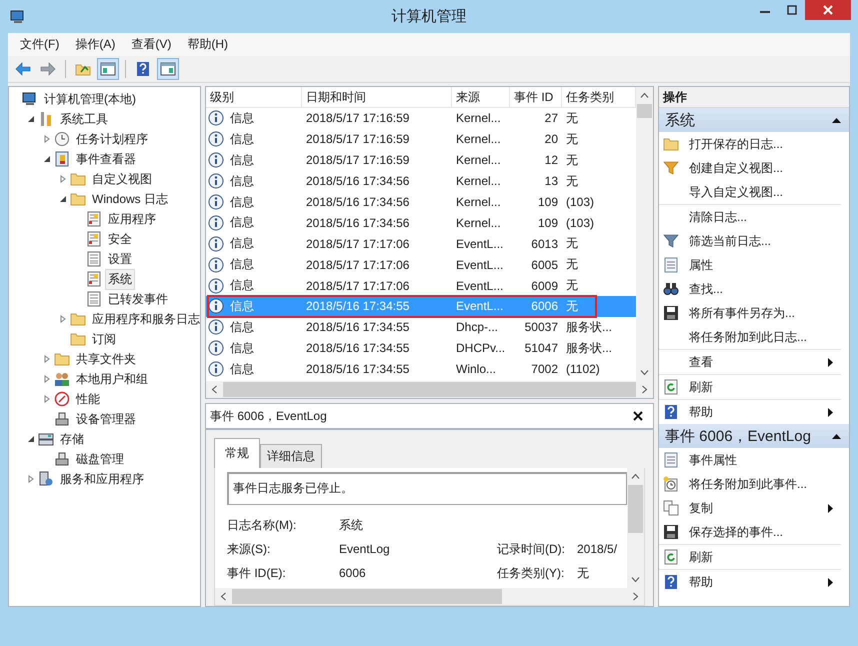 The width and height of the screenshot is (858, 646). Describe the element at coordinates (481, 97) in the screenshot. I see `column-header: 来源` at that location.